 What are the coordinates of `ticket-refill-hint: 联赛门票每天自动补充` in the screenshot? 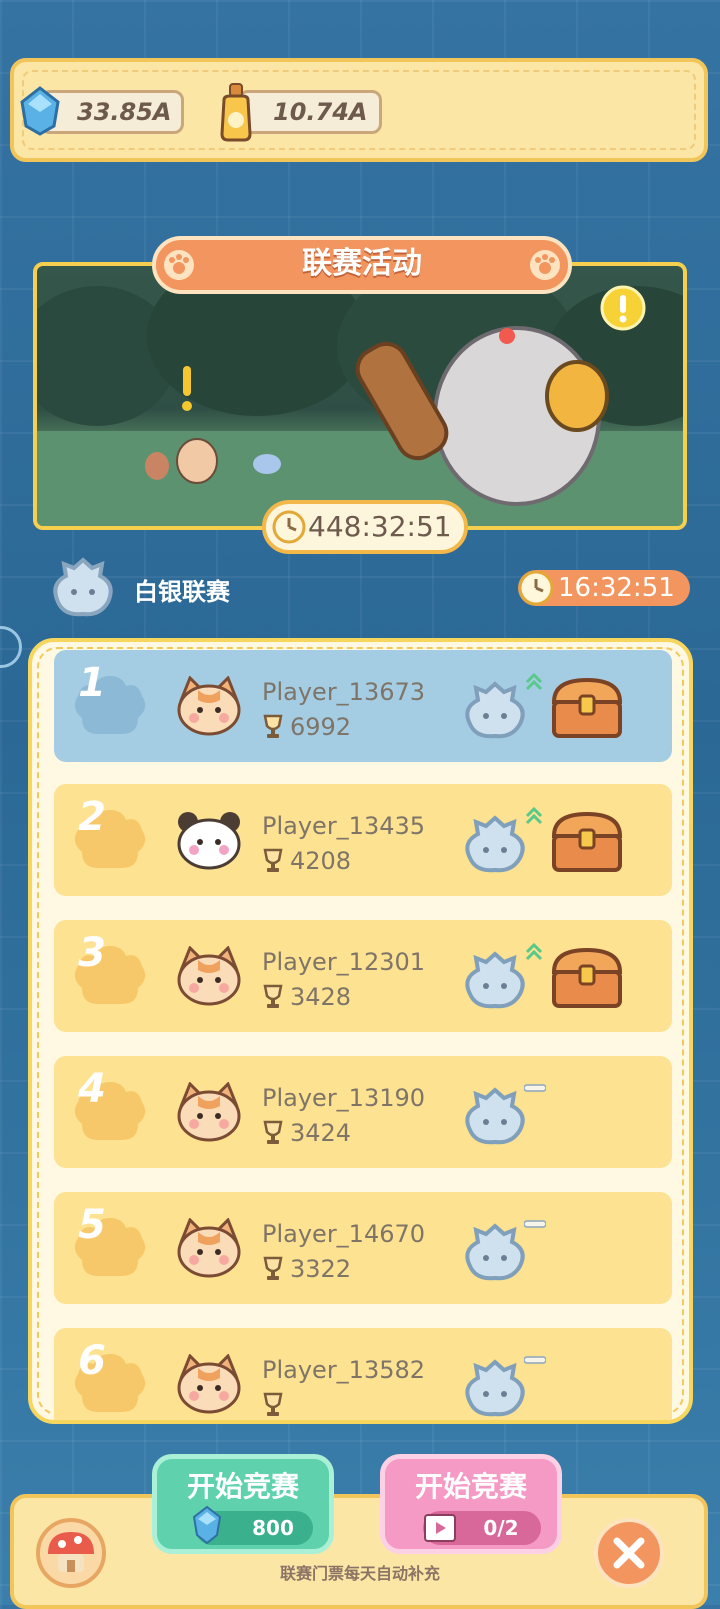 It's located at (359, 1573).